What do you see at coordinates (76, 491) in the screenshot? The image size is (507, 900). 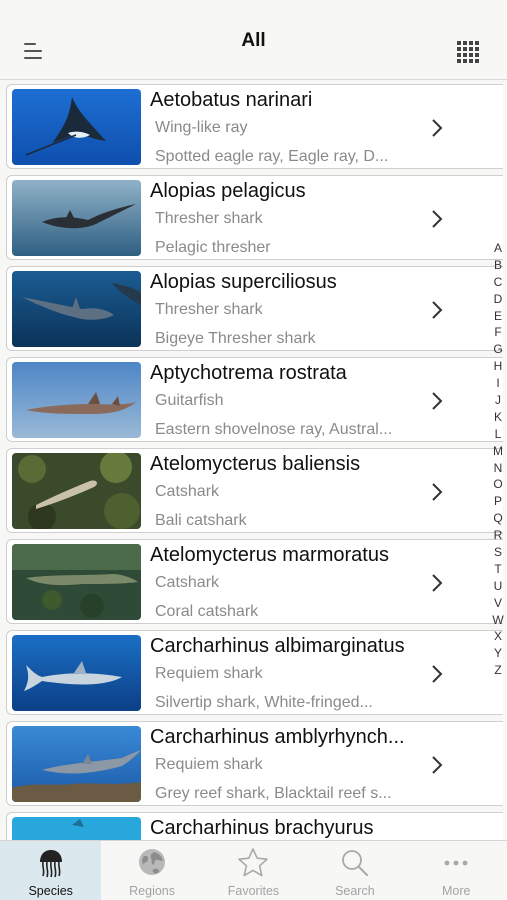 I see `bali-catshark-photo` at bounding box center [76, 491].